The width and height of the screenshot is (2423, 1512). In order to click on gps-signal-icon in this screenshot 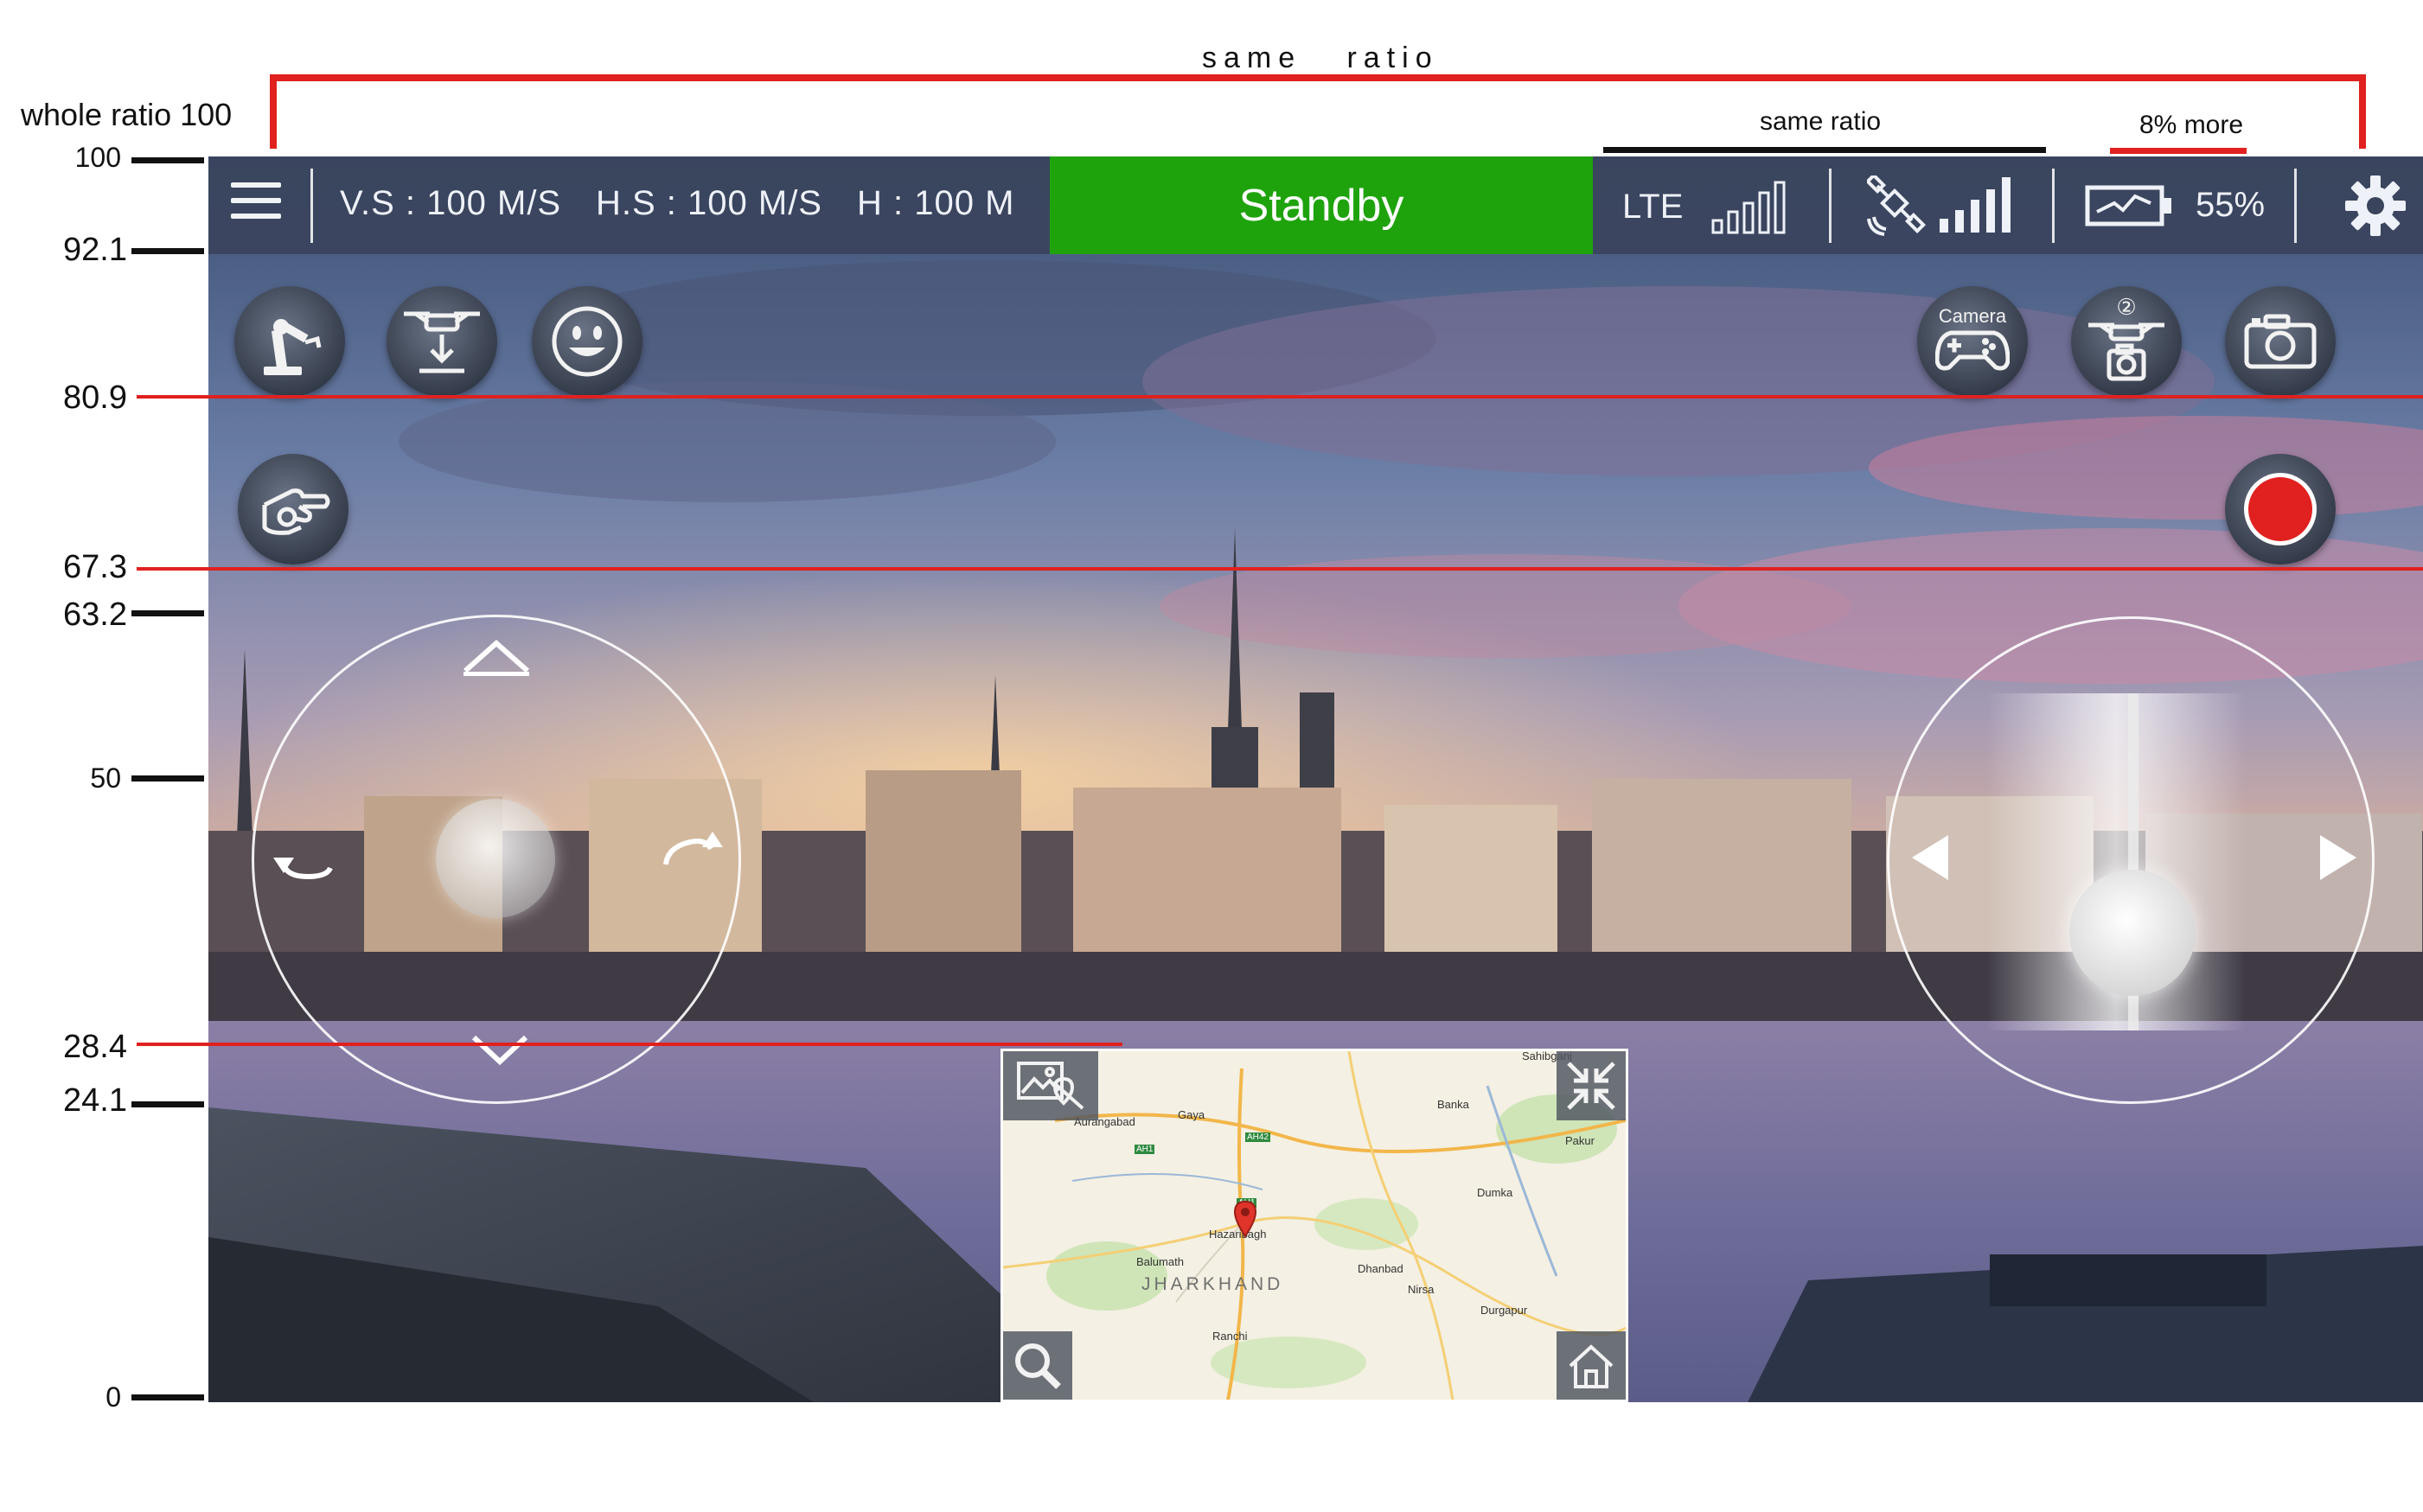, I will do `click(1975, 205)`.